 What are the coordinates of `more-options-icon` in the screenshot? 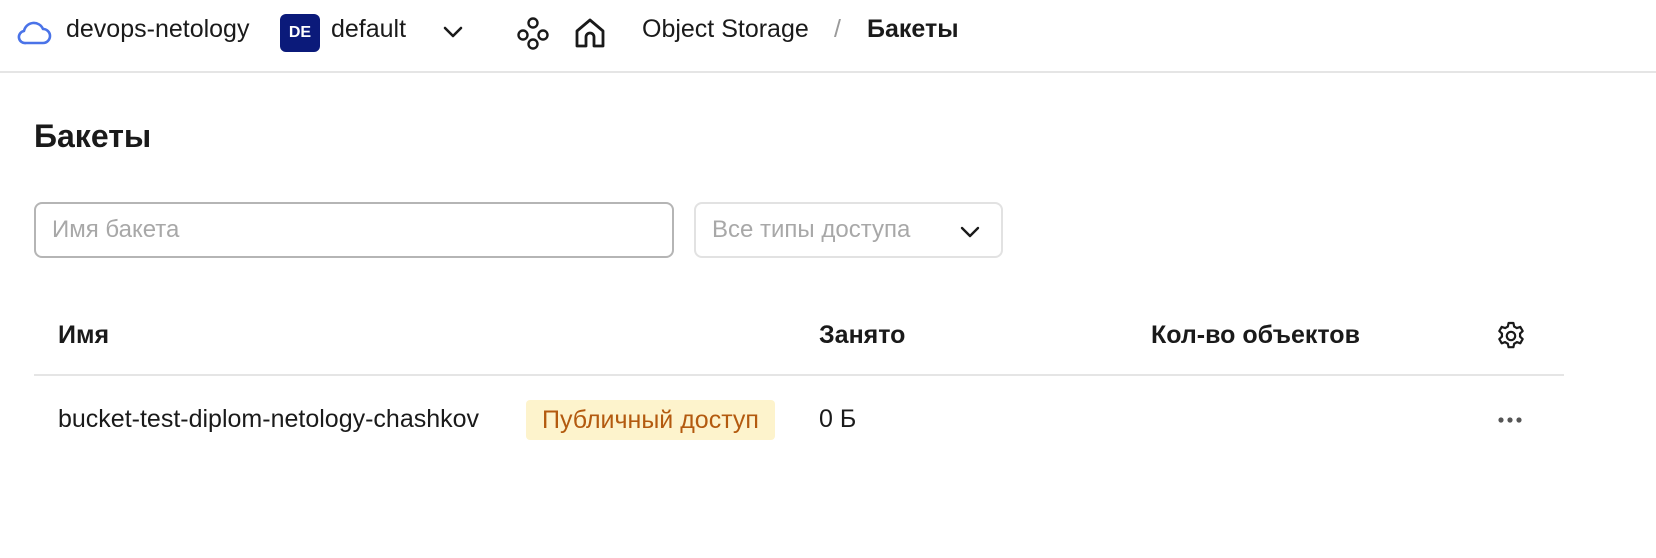 It's located at (1510, 420).